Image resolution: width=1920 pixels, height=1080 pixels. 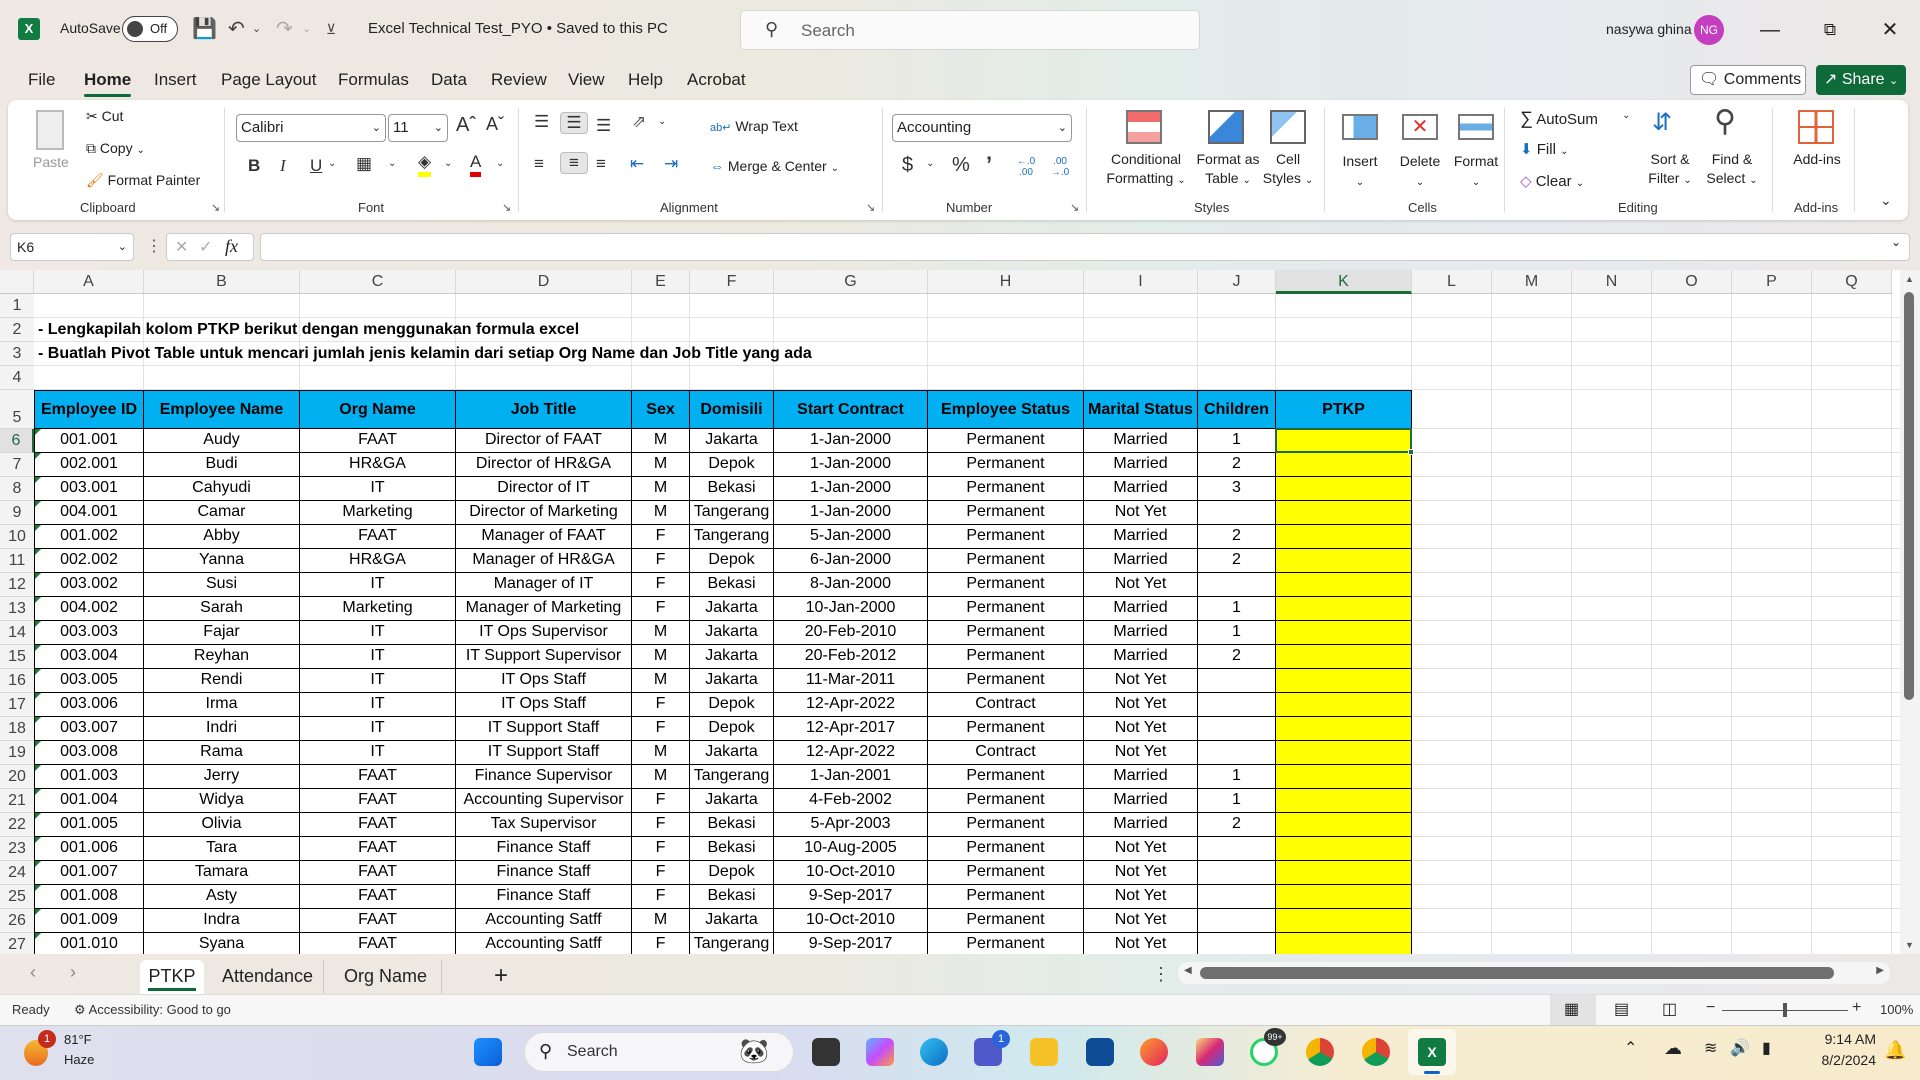 What do you see at coordinates (89, 657) in the screenshot?
I see `table-cell: 003.004` at bounding box center [89, 657].